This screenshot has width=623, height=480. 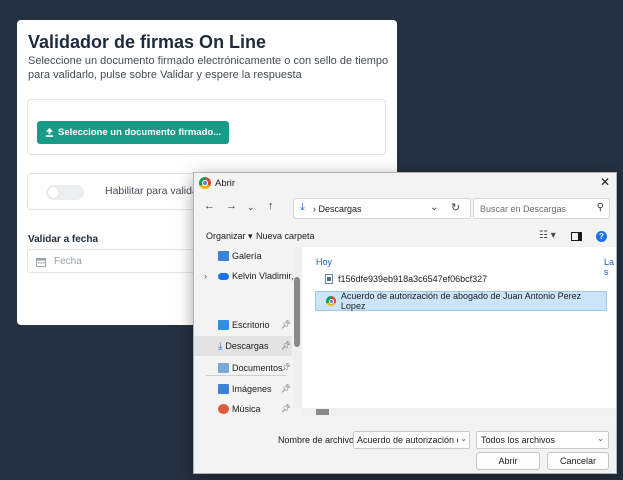 I want to click on address-dropdown-icon: ⌄, so click(x=434, y=207).